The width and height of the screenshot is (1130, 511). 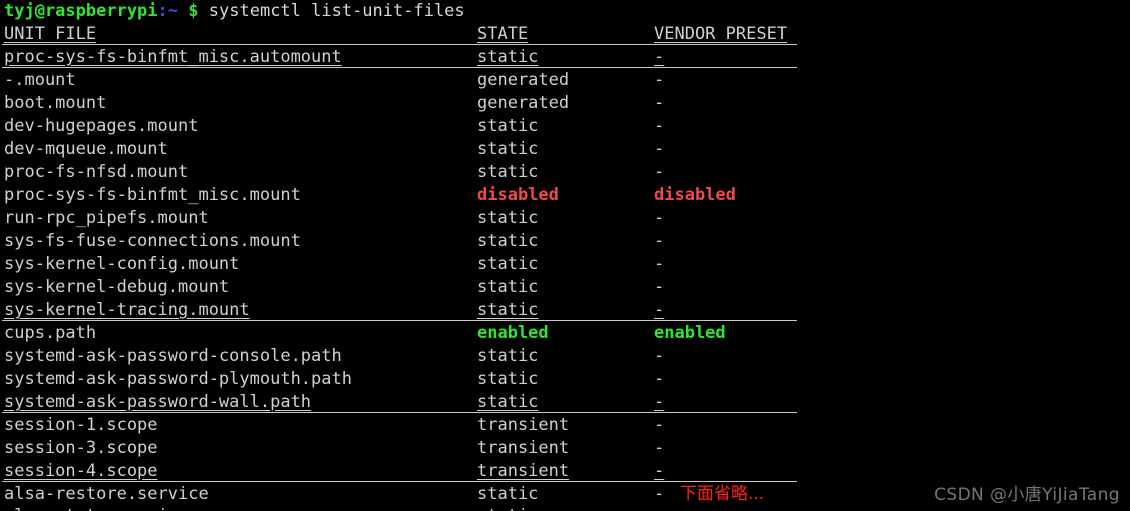 What do you see at coordinates (513, 333) in the screenshot?
I see `cell-state: enabled` at bounding box center [513, 333].